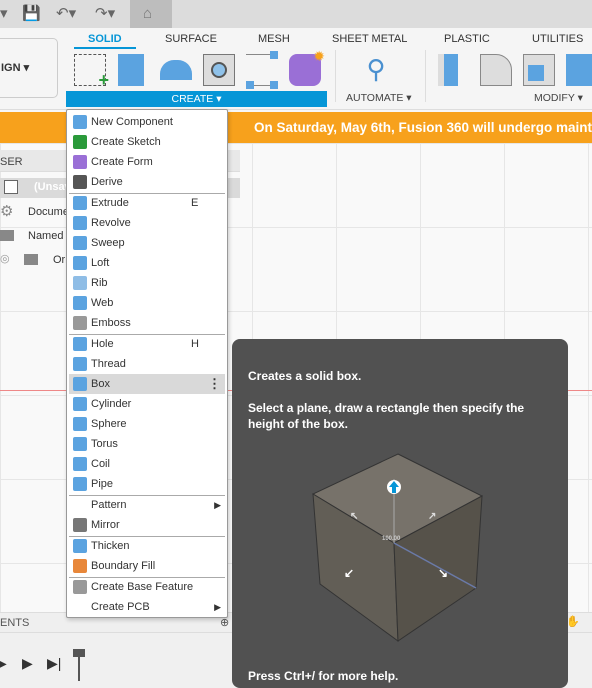  I want to click on derive-icon, so click(80, 182).